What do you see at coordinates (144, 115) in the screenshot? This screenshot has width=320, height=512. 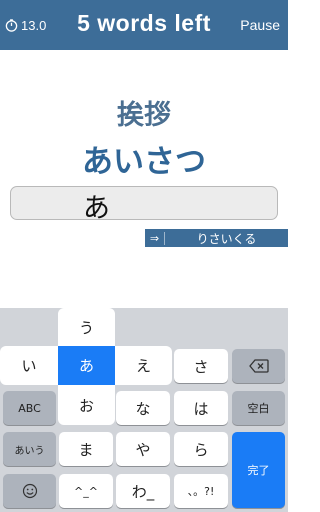 I see `kanji-word: 挨拶` at bounding box center [144, 115].